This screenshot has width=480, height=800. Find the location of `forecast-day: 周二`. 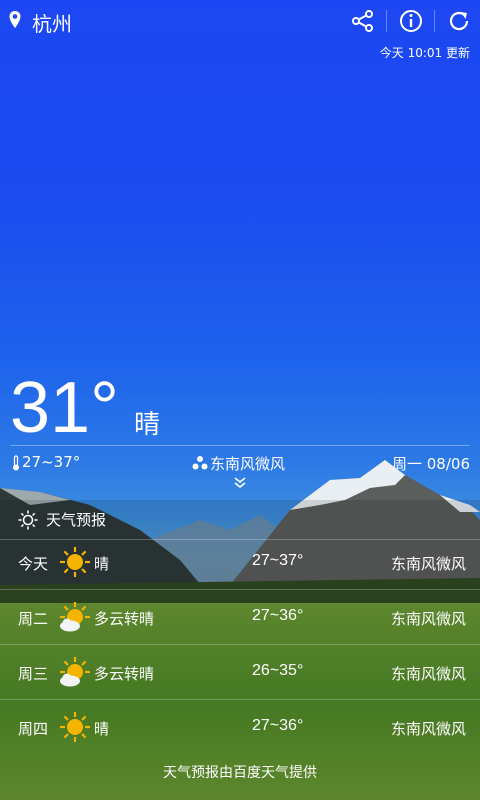

forecast-day: 周二 is located at coordinates (33, 619).